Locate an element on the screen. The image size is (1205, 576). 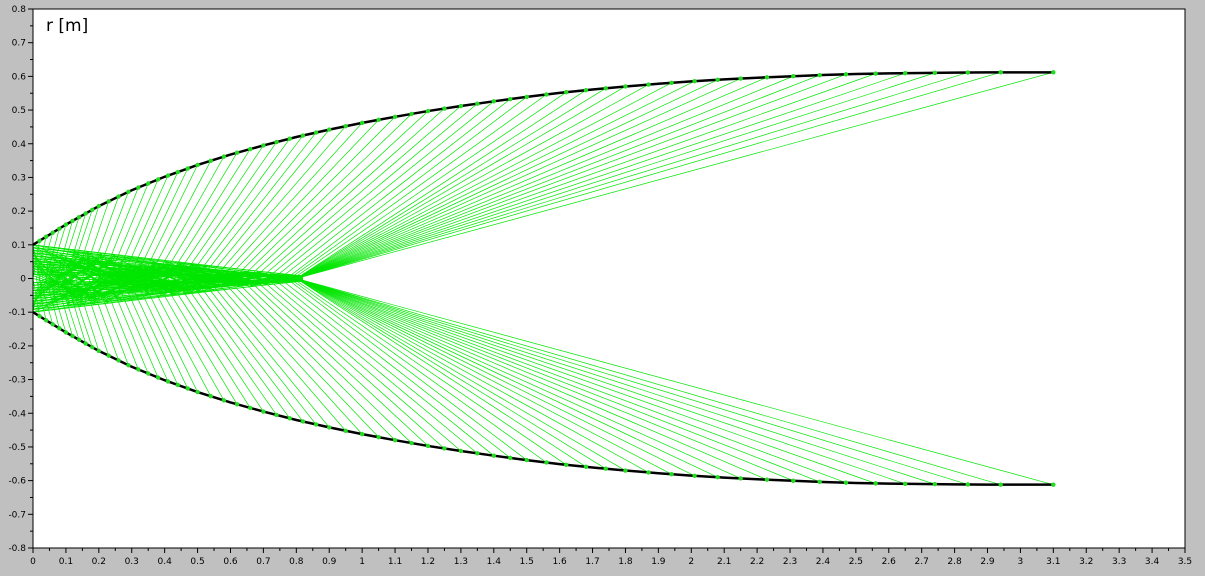
x-tick-label: 1.1 is located at coordinates (395, 562).